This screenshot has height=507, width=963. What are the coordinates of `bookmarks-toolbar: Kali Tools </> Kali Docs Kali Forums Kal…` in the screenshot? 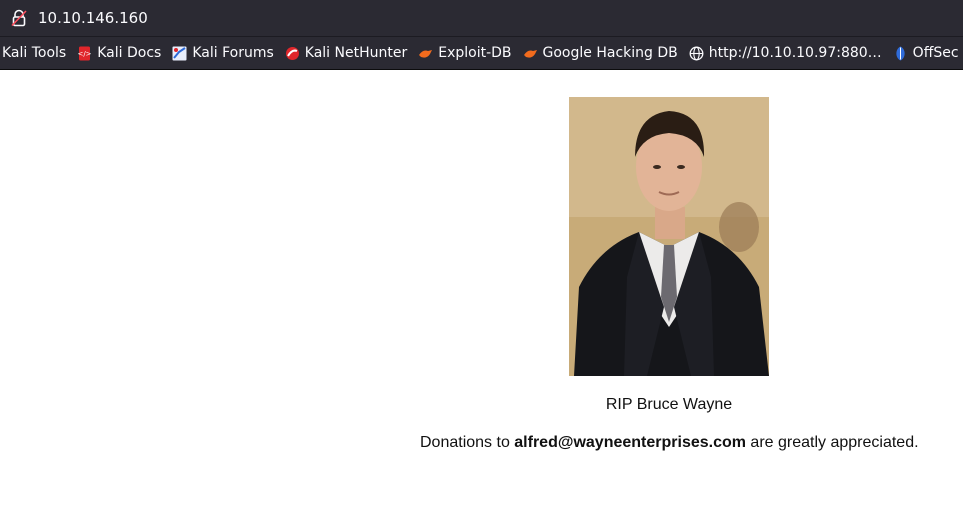 It's located at (481, 53).